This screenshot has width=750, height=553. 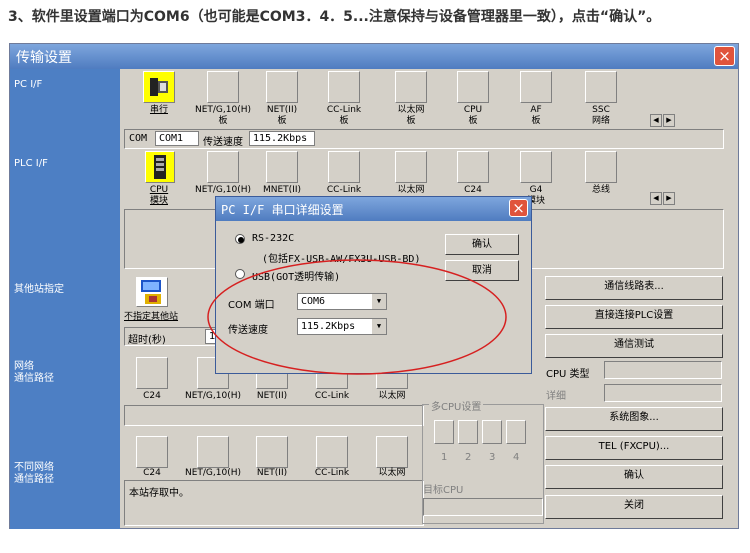 What do you see at coordinates (152, 452) in the screenshot?
I see `diff-c24-tile` at bounding box center [152, 452].